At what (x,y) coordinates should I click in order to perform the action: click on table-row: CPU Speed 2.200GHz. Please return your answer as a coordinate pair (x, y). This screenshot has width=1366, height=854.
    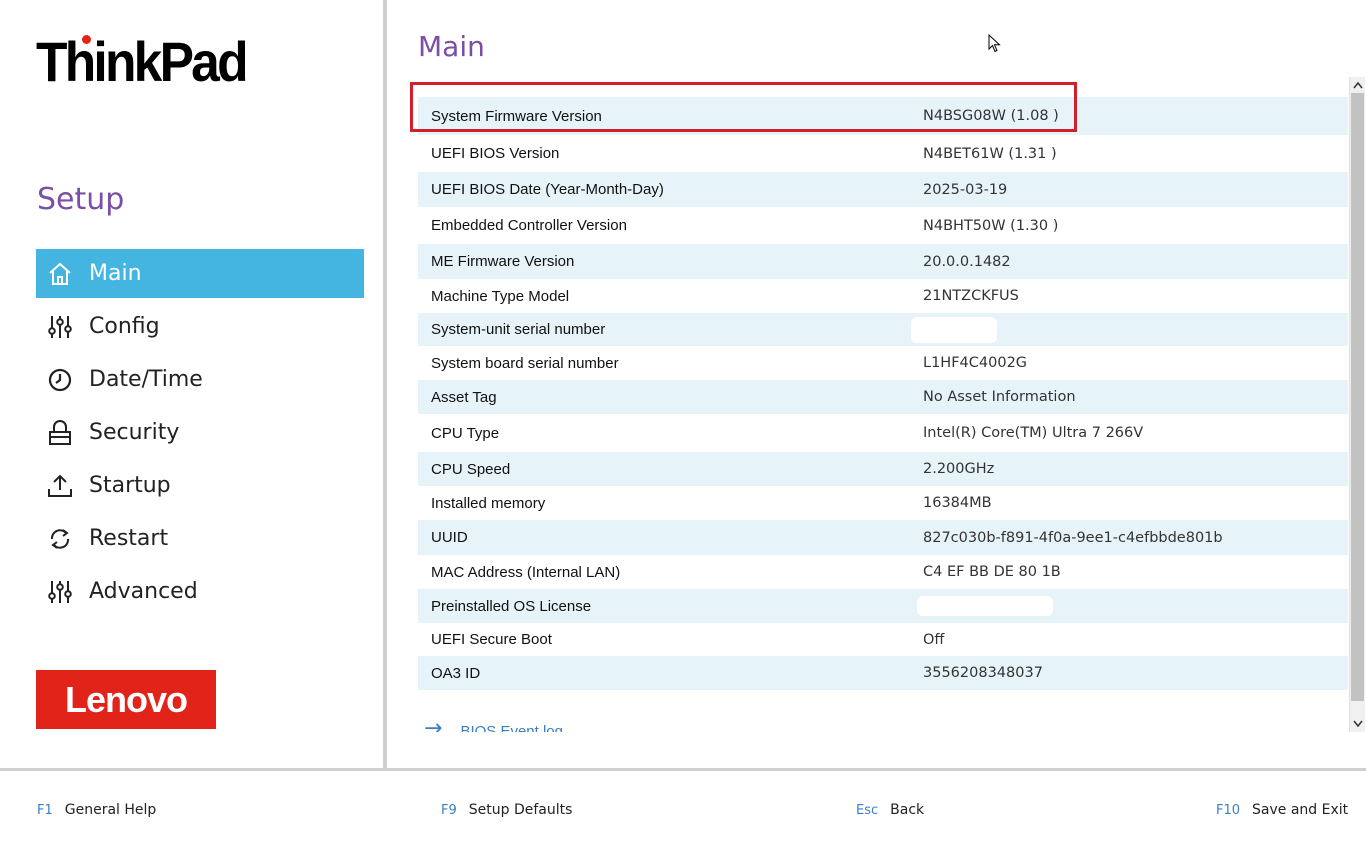
    Looking at the image, I should click on (883, 469).